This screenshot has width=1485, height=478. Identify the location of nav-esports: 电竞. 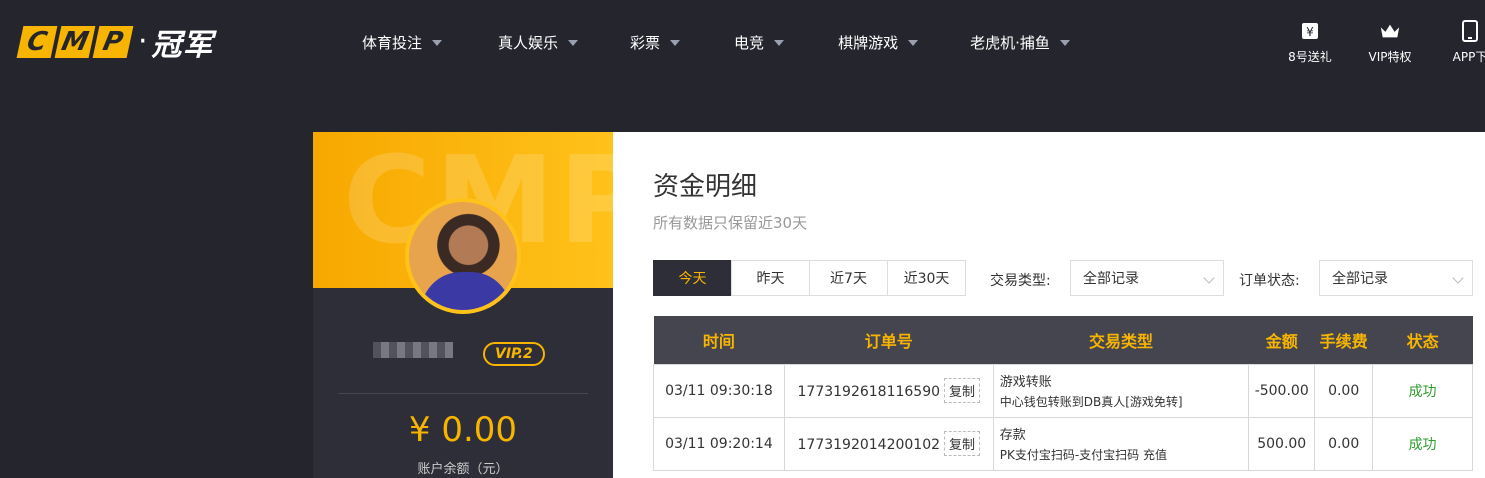
(759, 42).